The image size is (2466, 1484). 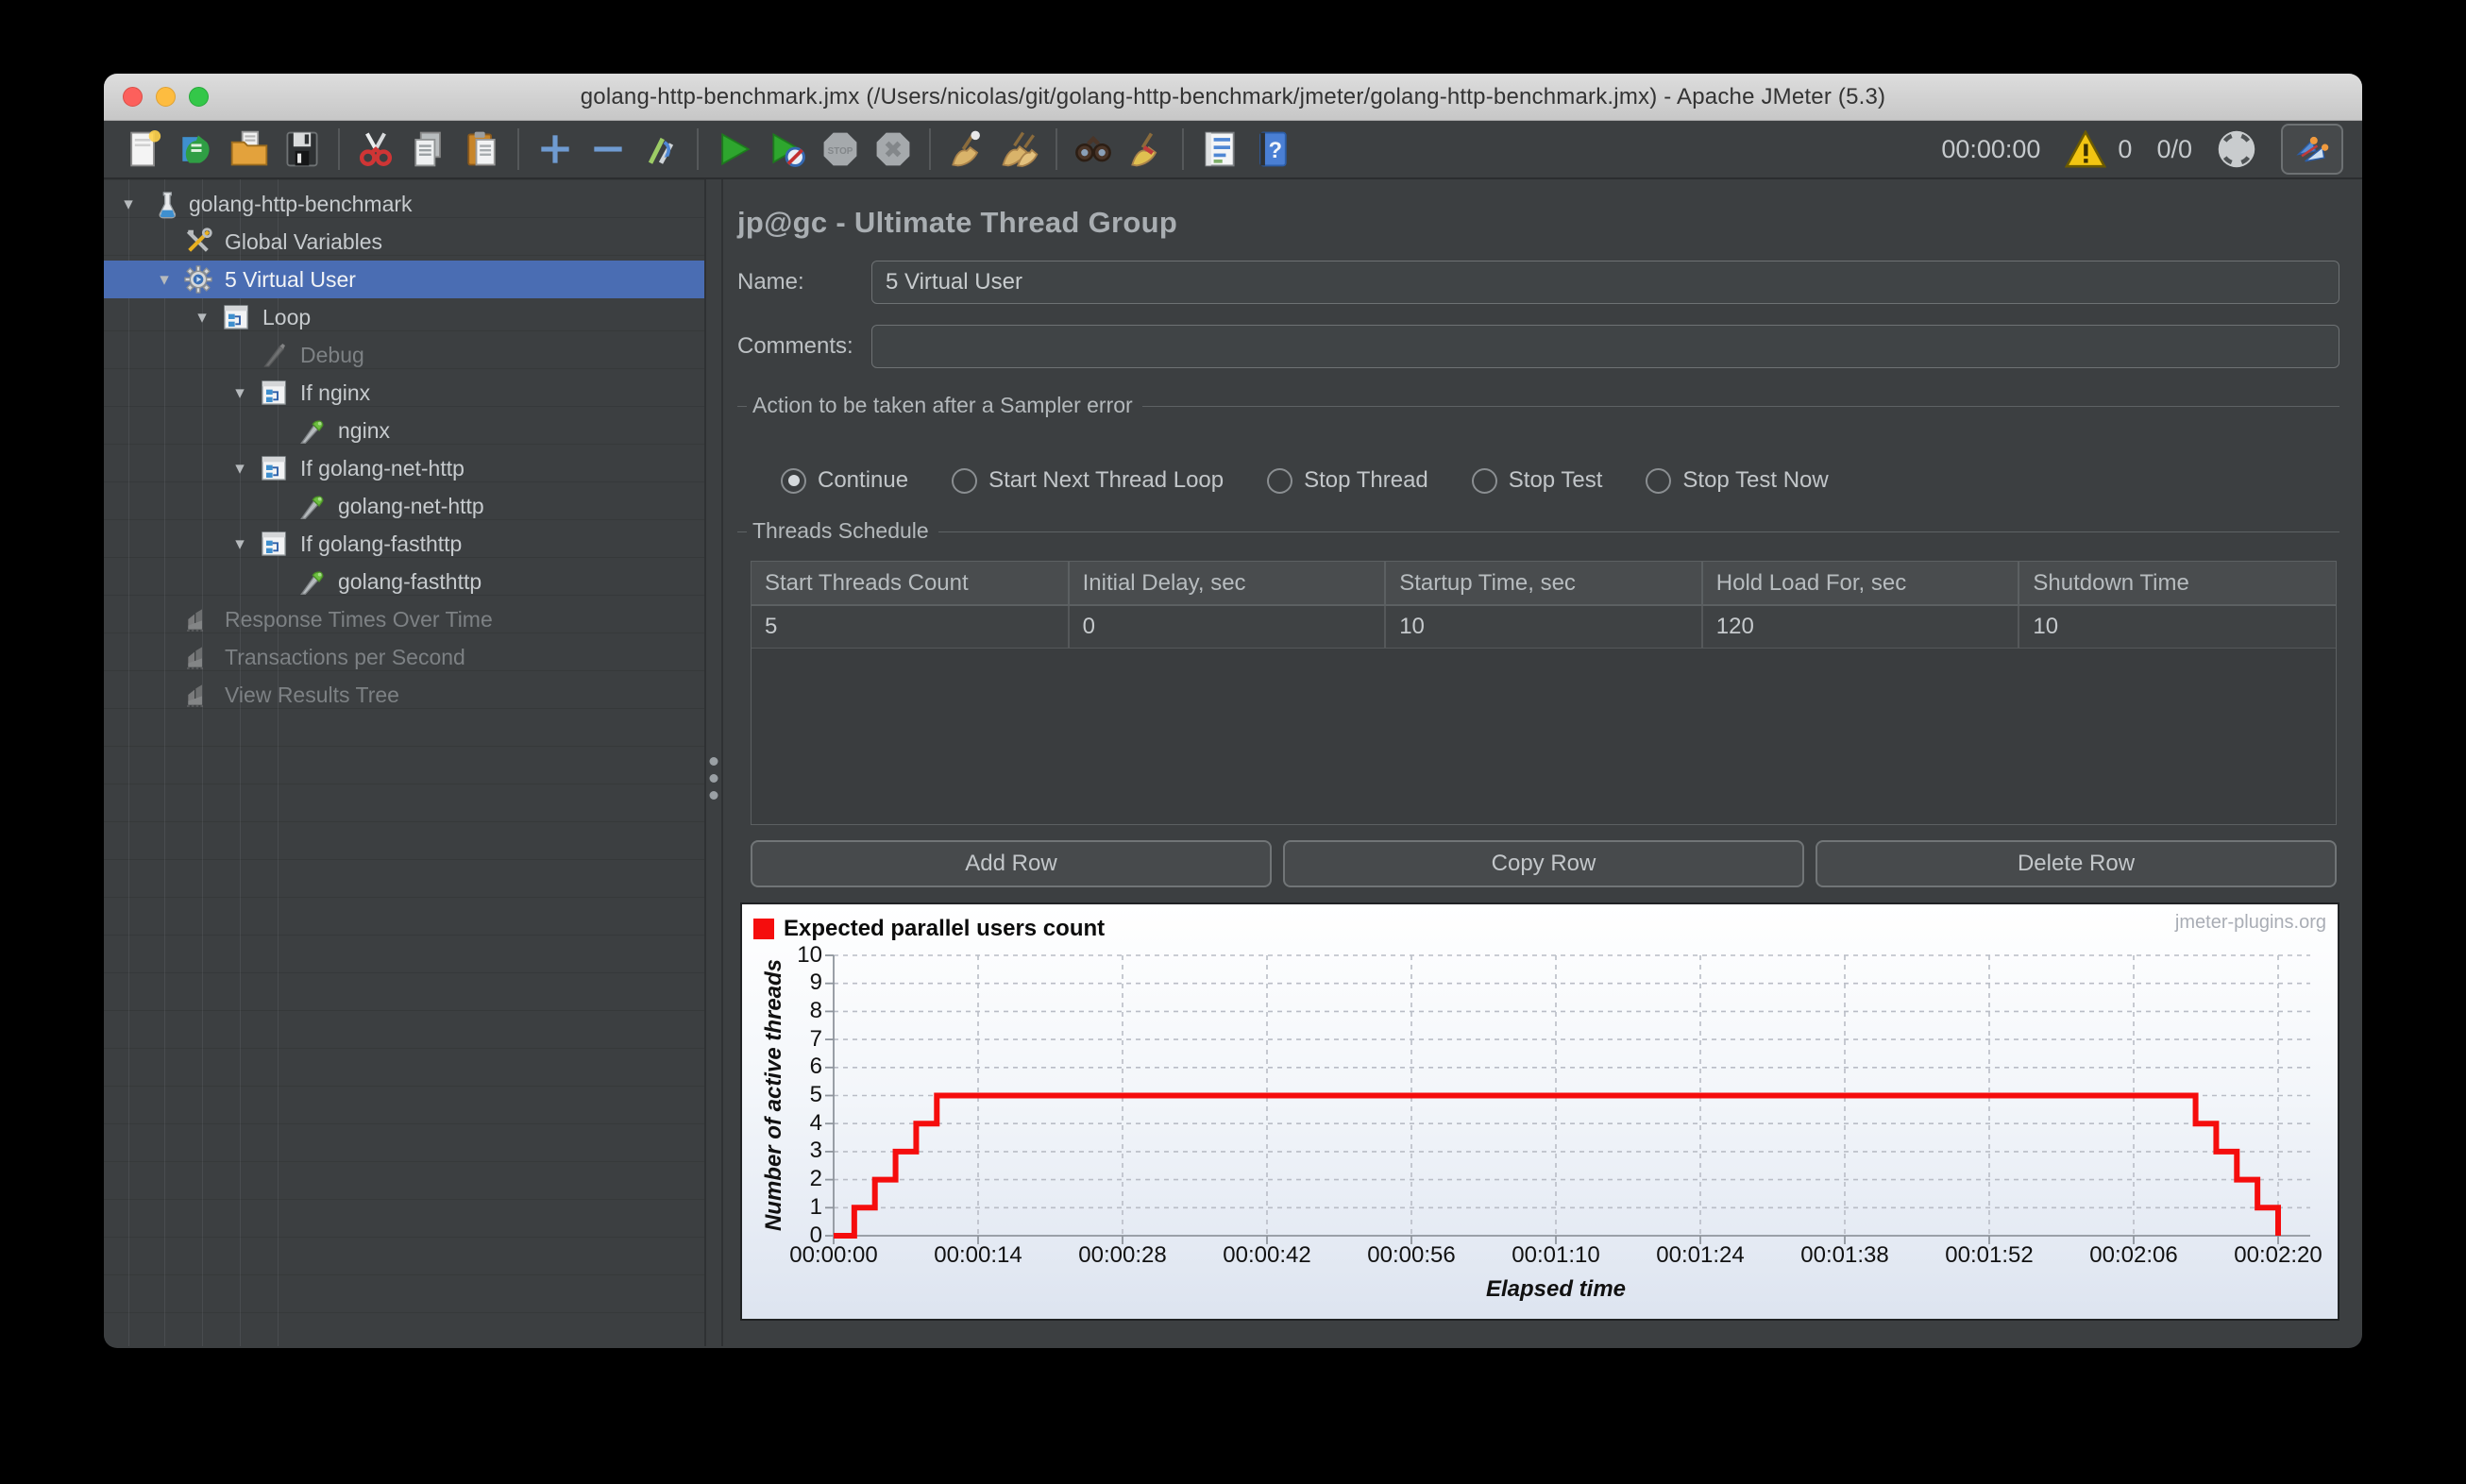 I want to click on start-no-pauses-button, so click(x=787, y=149).